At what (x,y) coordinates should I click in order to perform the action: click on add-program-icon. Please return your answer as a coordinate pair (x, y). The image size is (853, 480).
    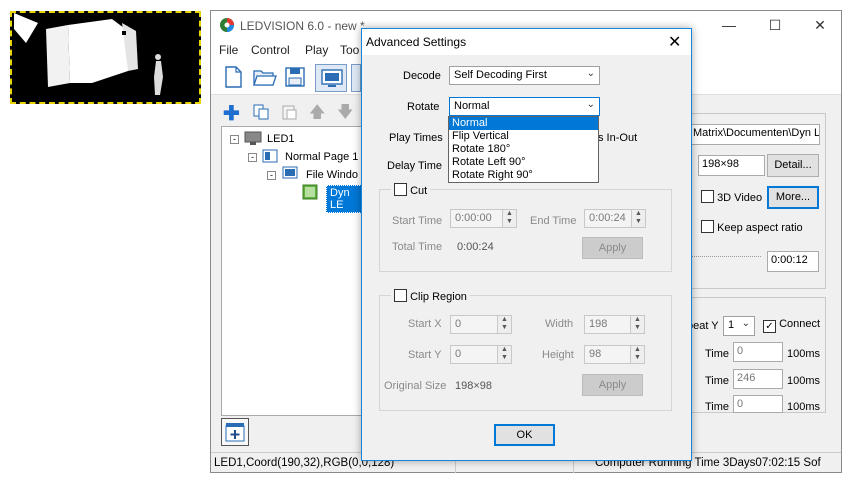
    Looking at the image, I should click on (235, 432).